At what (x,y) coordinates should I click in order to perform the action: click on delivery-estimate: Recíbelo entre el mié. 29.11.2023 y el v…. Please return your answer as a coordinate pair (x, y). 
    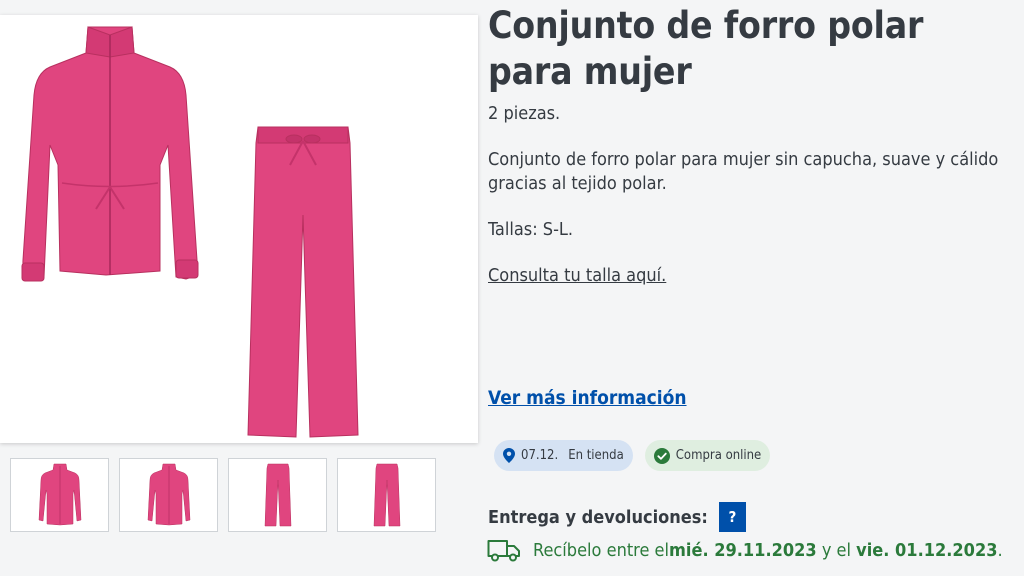
    Looking at the image, I should click on (745, 550).